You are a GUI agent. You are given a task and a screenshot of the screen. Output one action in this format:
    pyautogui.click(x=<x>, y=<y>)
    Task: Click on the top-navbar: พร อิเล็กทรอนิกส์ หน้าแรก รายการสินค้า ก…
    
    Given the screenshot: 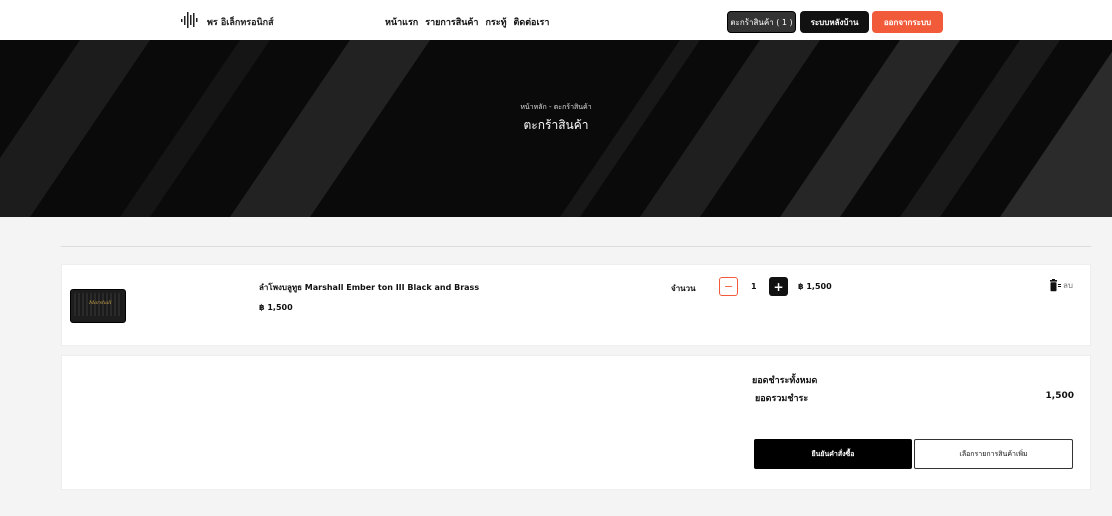 What is the action you would take?
    pyautogui.click(x=556, y=20)
    